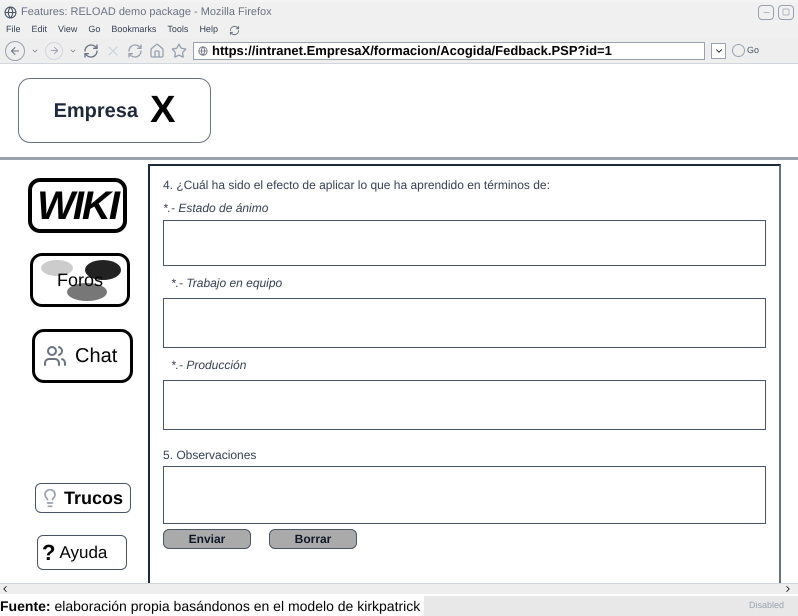  I want to click on back-button, so click(15, 50).